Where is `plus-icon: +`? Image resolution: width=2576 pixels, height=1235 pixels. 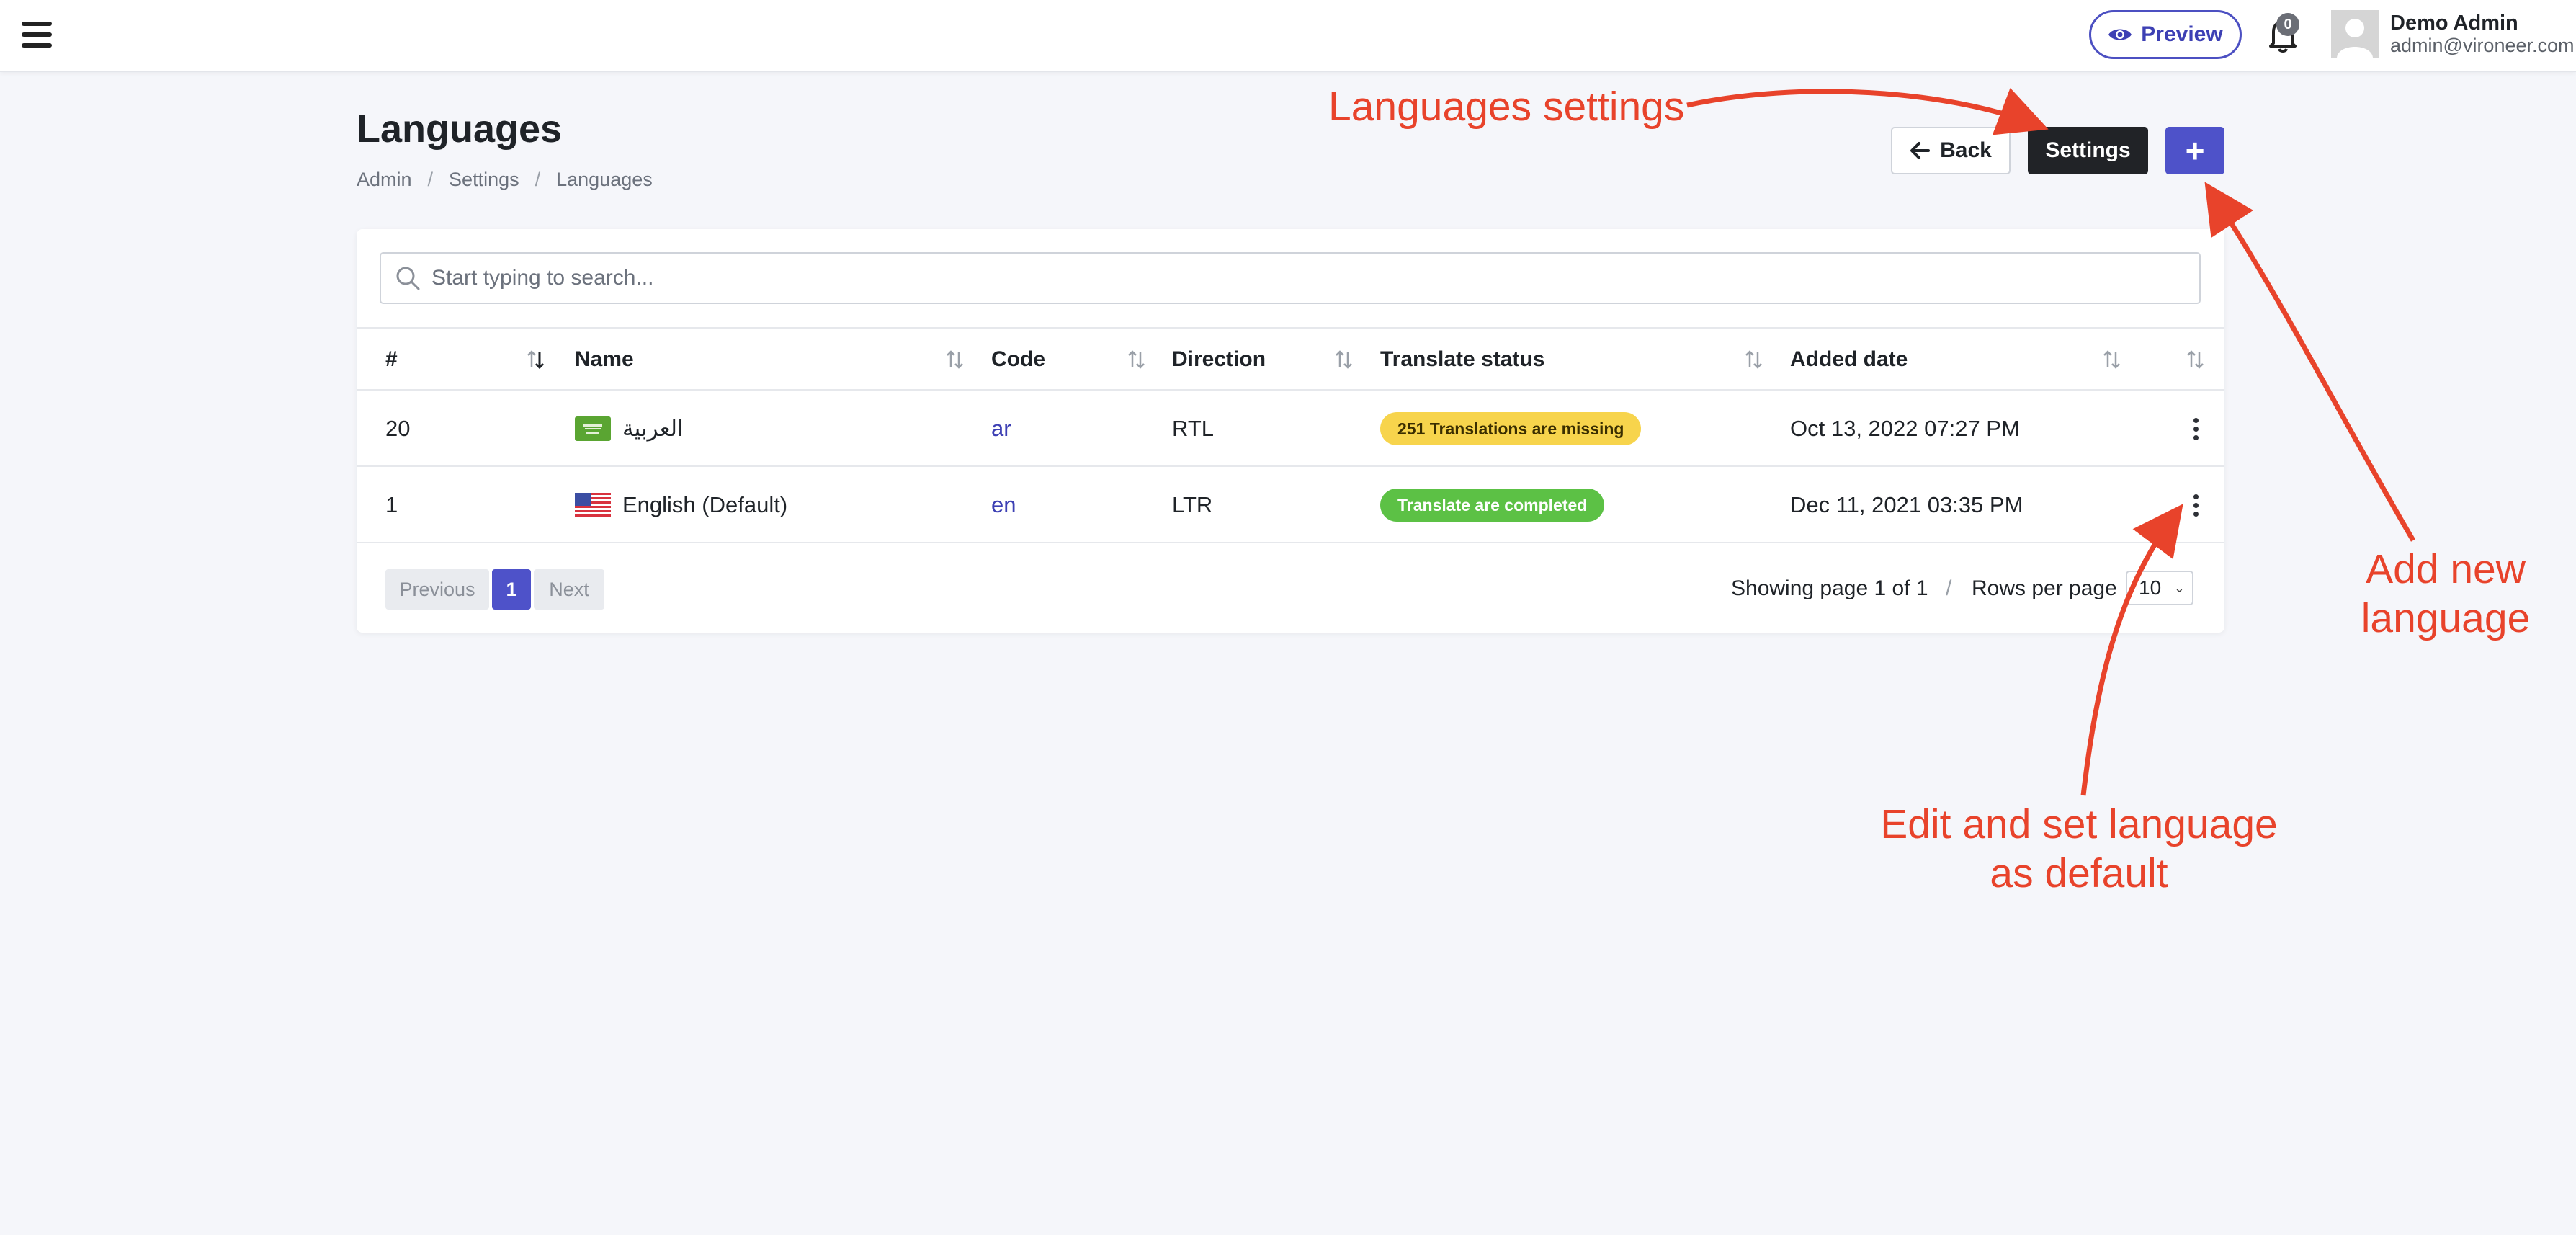 plus-icon: + is located at coordinates (2195, 150).